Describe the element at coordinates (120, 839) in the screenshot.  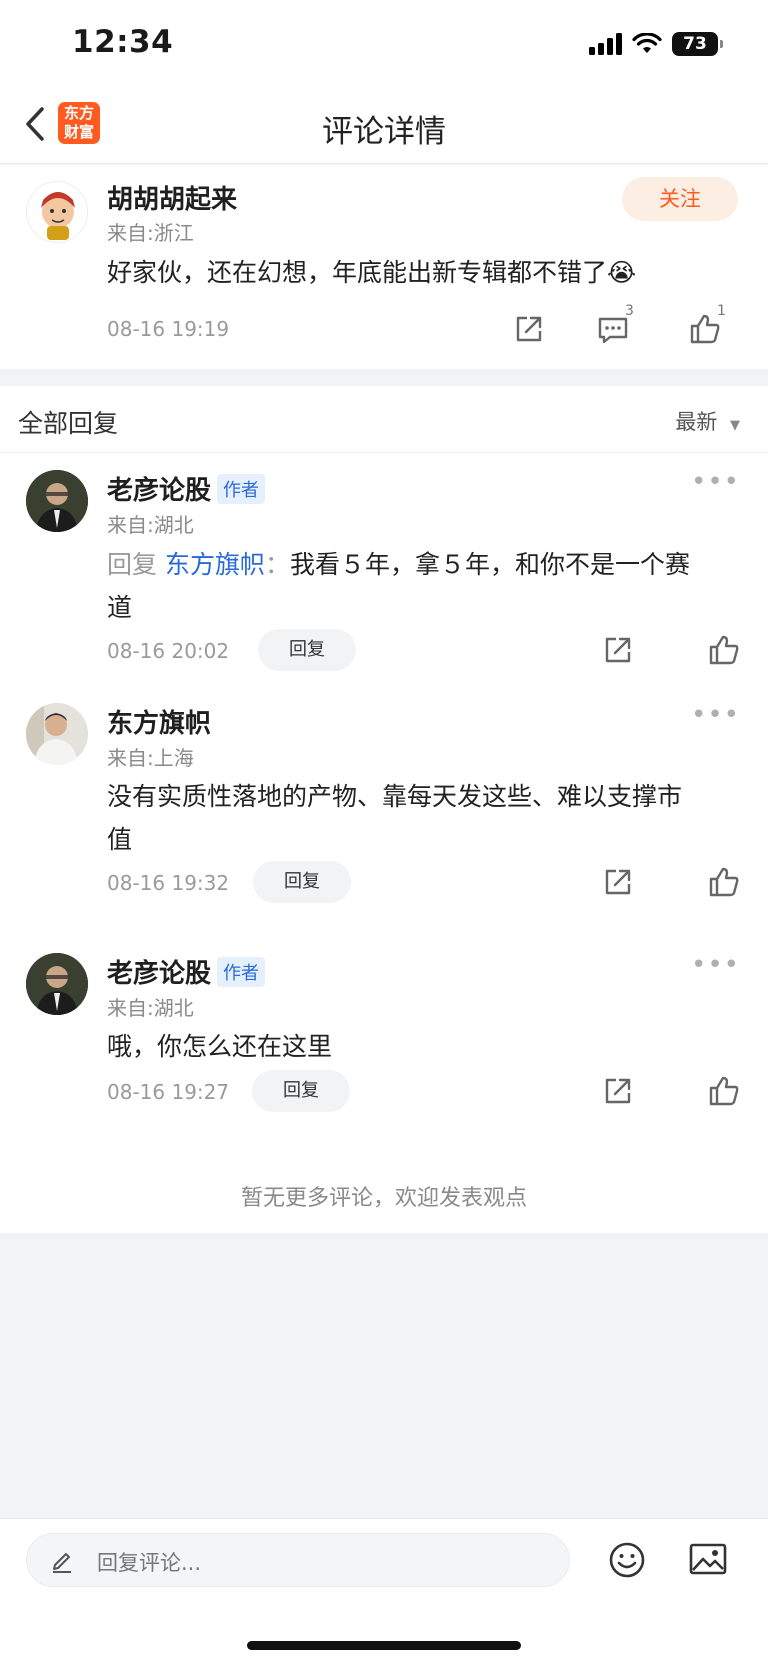
I see `reply-text-line2: 值` at that location.